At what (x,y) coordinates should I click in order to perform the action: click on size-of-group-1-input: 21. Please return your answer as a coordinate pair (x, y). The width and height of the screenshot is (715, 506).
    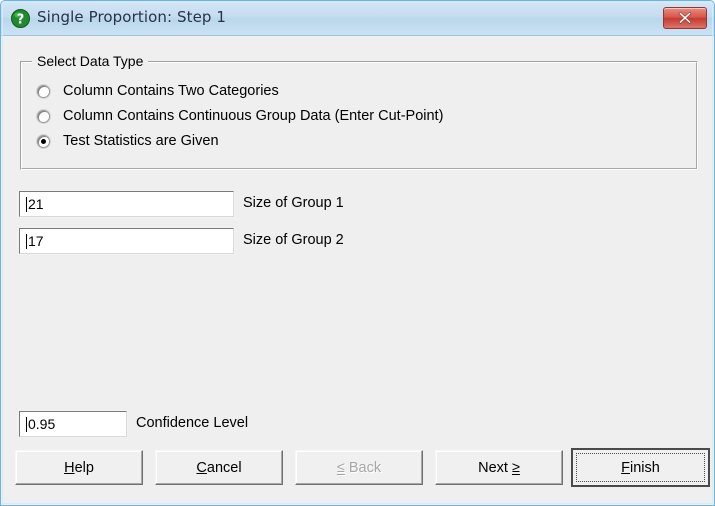
    Looking at the image, I should click on (126, 204).